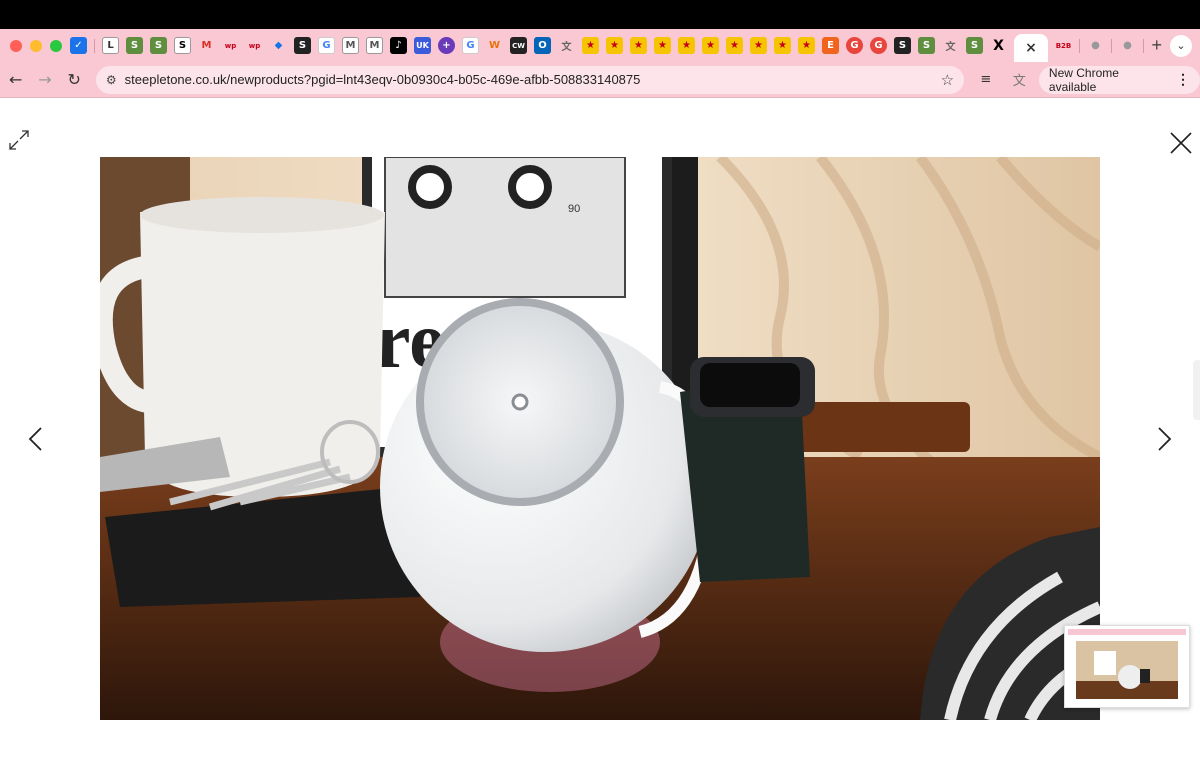 This screenshot has width=1200, height=779. What do you see at coordinates (36, 45) in the screenshot?
I see `minimize-window-button` at bounding box center [36, 45].